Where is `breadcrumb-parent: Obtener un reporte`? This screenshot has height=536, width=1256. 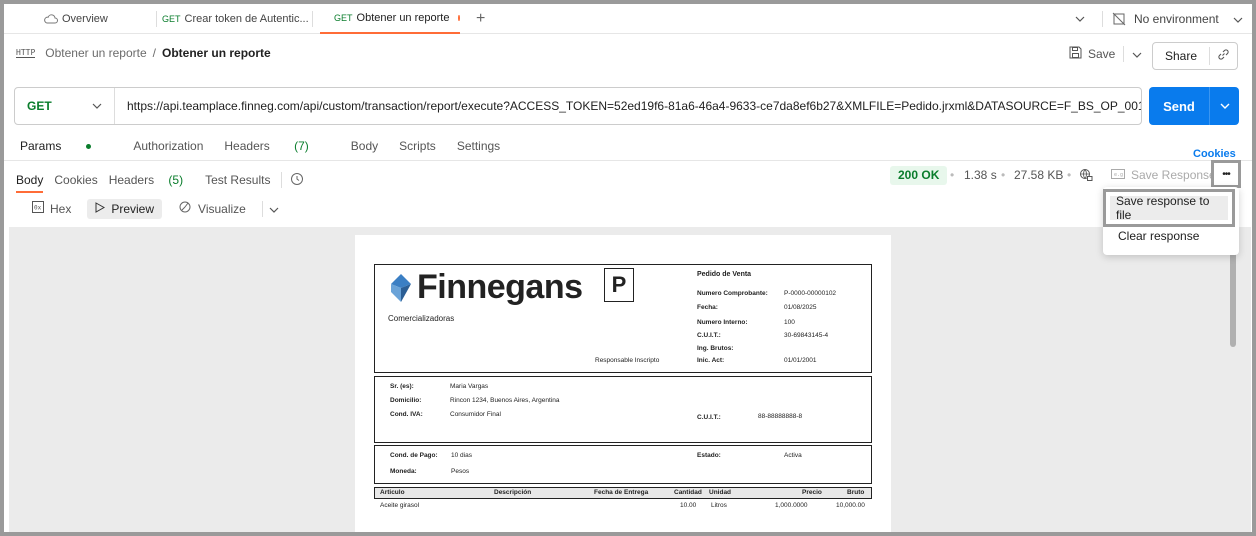
breadcrumb-parent: Obtener un reporte is located at coordinates (95, 53).